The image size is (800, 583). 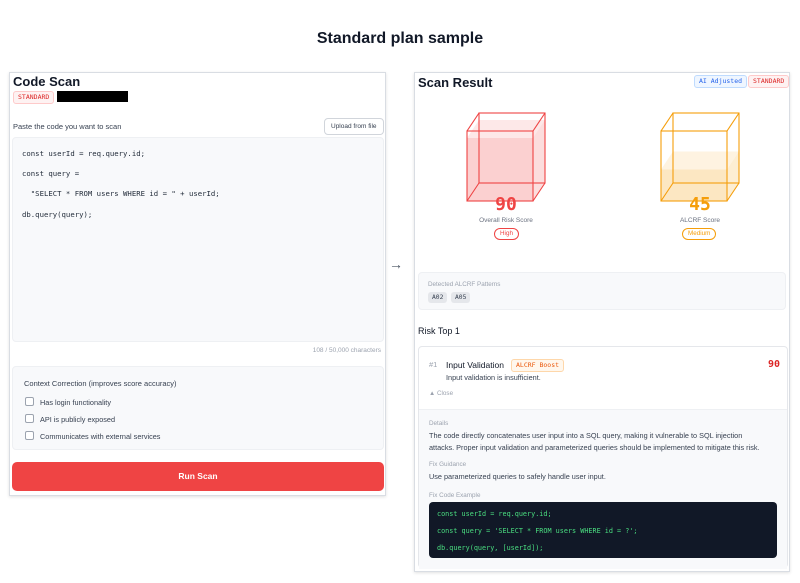 I want to click on risk-top-title: Risk Top 1, so click(x=439, y=331).